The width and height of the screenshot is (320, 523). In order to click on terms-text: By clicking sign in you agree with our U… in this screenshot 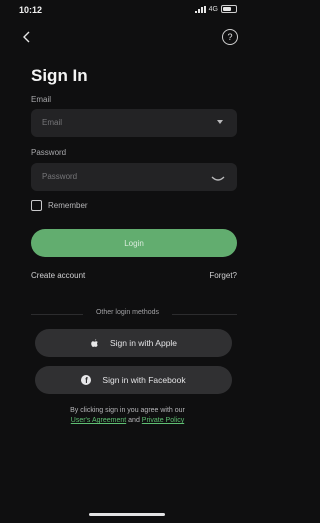, I will do `click(127, 416)`.